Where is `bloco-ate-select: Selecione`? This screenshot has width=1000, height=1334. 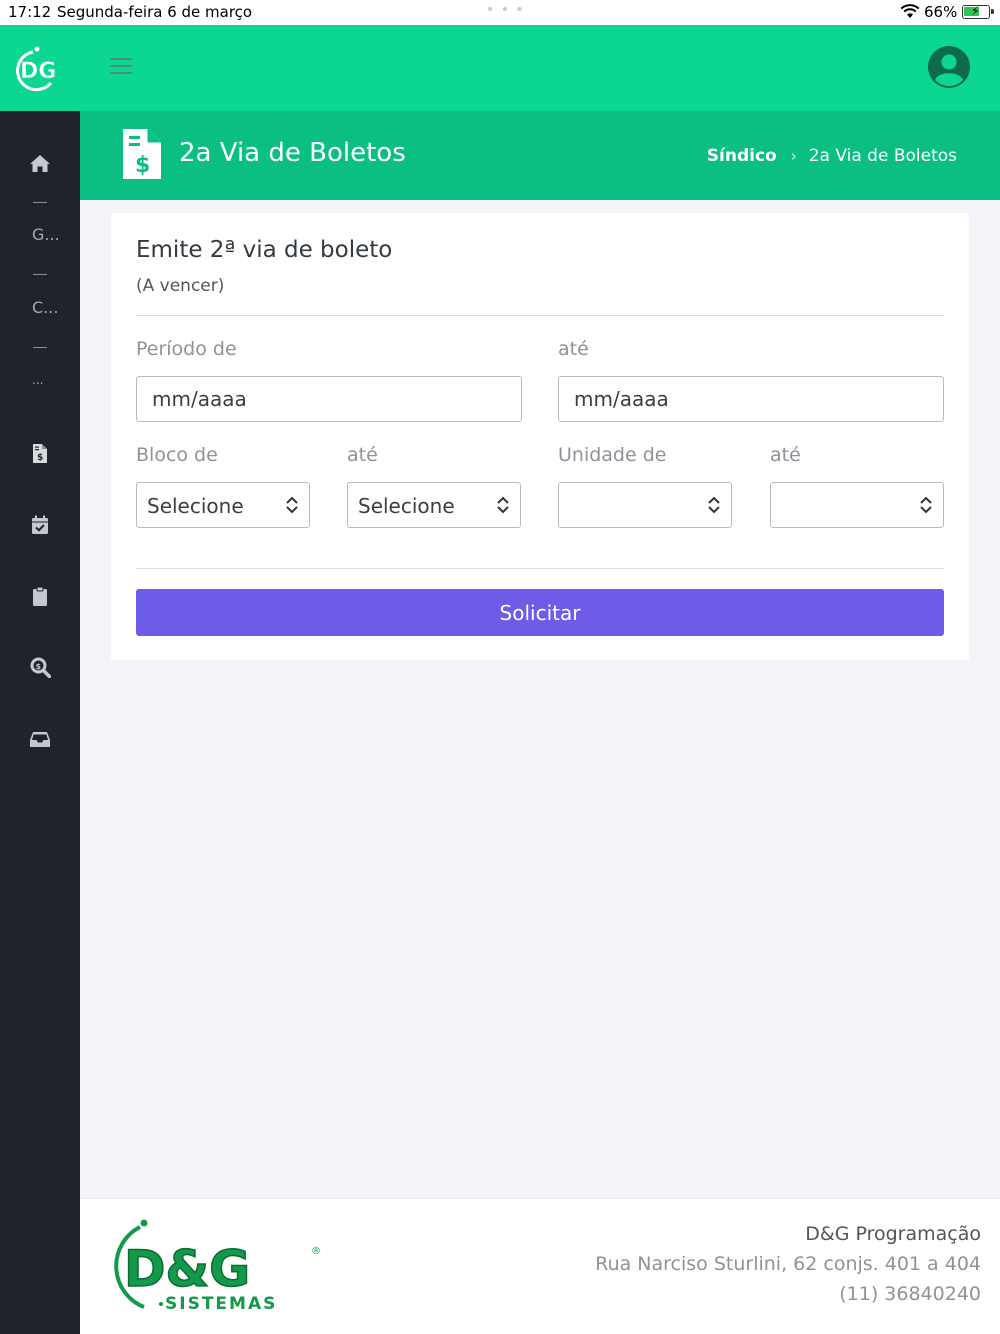 bloco-ate-select: Selecione is located at coordinates (434, 505).